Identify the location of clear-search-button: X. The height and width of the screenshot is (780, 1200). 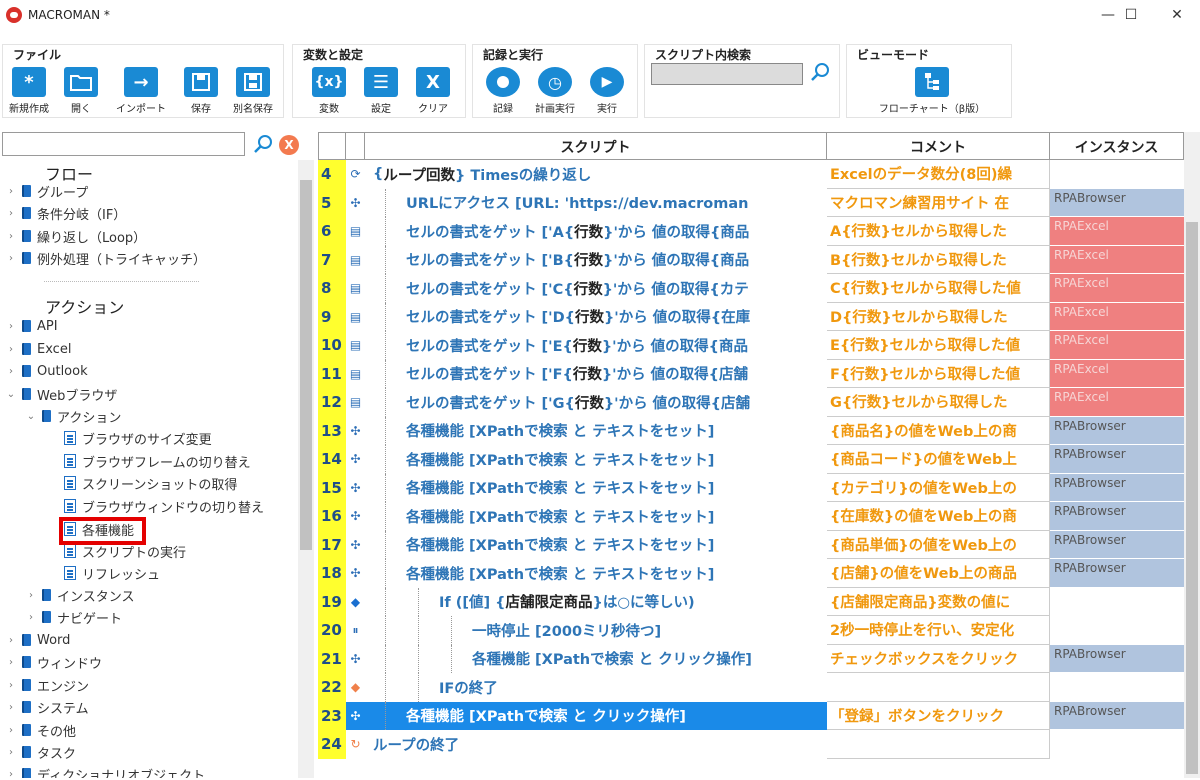
(289, 145).